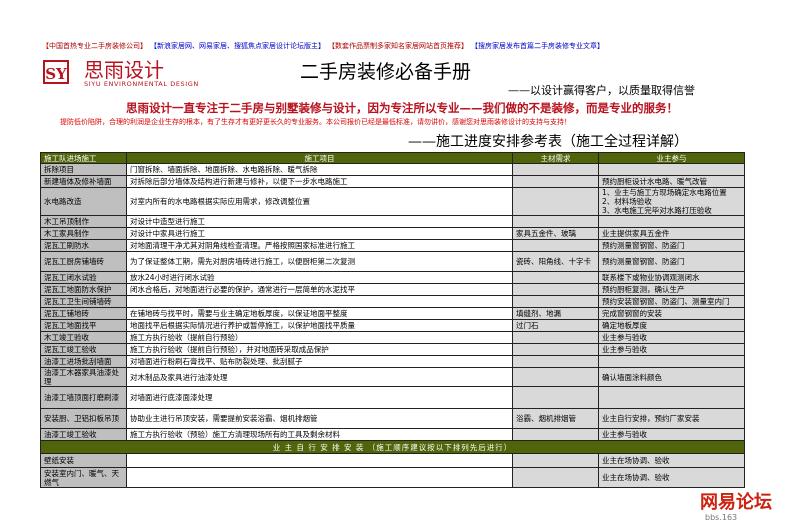  What do you see at coordinates (671, 181) in the screenshot?
I see `row-owner-cell: 预约厨柜设计水电路、暖气改管` at bounding box center [671, 181].